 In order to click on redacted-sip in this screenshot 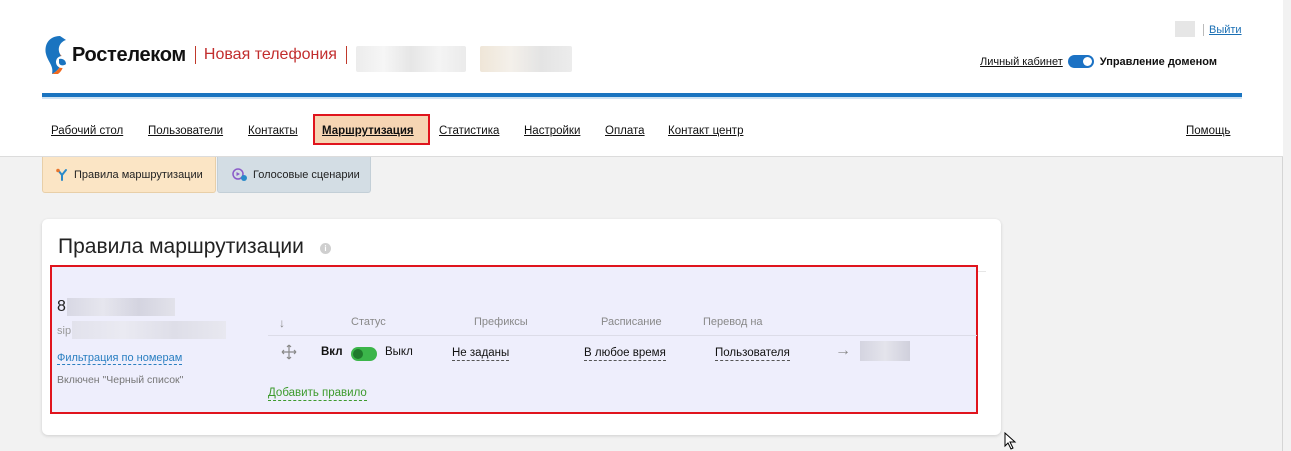, I will do `click(149, 330)`.